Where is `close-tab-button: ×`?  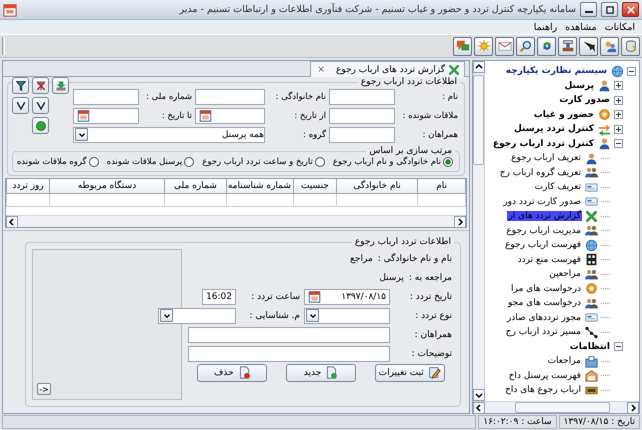 close-tab-button: × is located at coordinates (321, 69).